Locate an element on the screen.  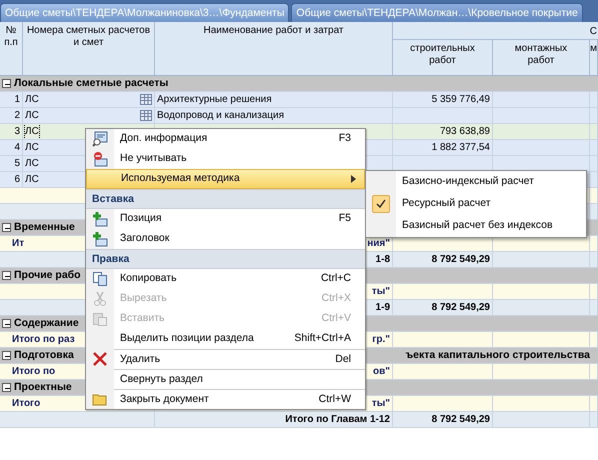
total-label: Итого по is located at coordinates (34, 371).